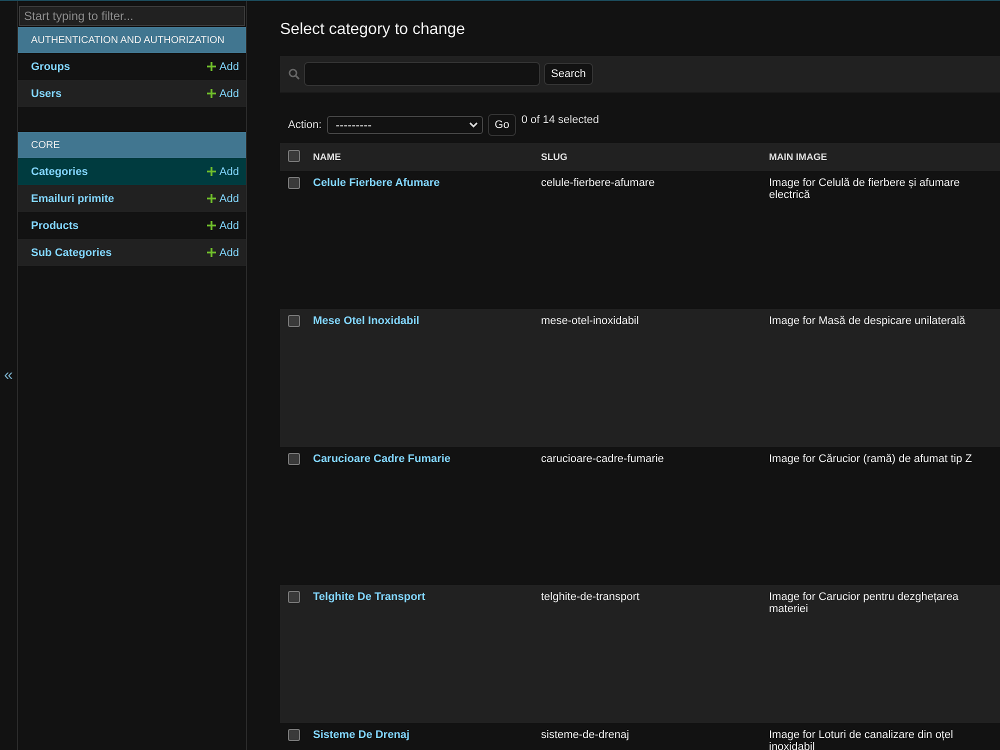  What do you see at coordinates (369, 597) in the screenshot?
I see `name-link: Telghite De Transport` at bounding box center [369, 597].